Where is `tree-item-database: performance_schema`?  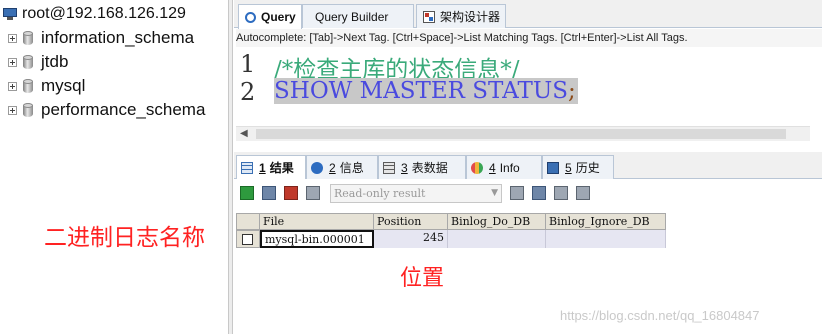 tree-item-database: performance_schema is located at coordinates (106, 110).